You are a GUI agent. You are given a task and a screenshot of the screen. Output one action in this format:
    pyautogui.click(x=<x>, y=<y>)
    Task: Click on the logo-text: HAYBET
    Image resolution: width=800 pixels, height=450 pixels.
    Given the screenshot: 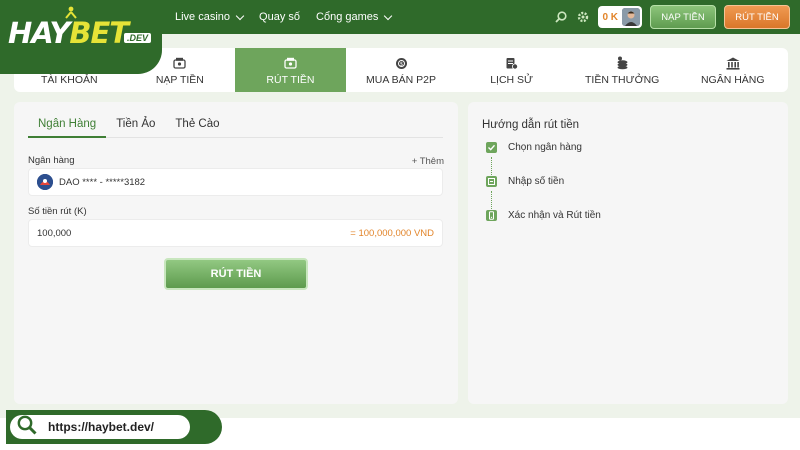 What is the action you would take?
    pyautogui.click(x=68, y=33)
    